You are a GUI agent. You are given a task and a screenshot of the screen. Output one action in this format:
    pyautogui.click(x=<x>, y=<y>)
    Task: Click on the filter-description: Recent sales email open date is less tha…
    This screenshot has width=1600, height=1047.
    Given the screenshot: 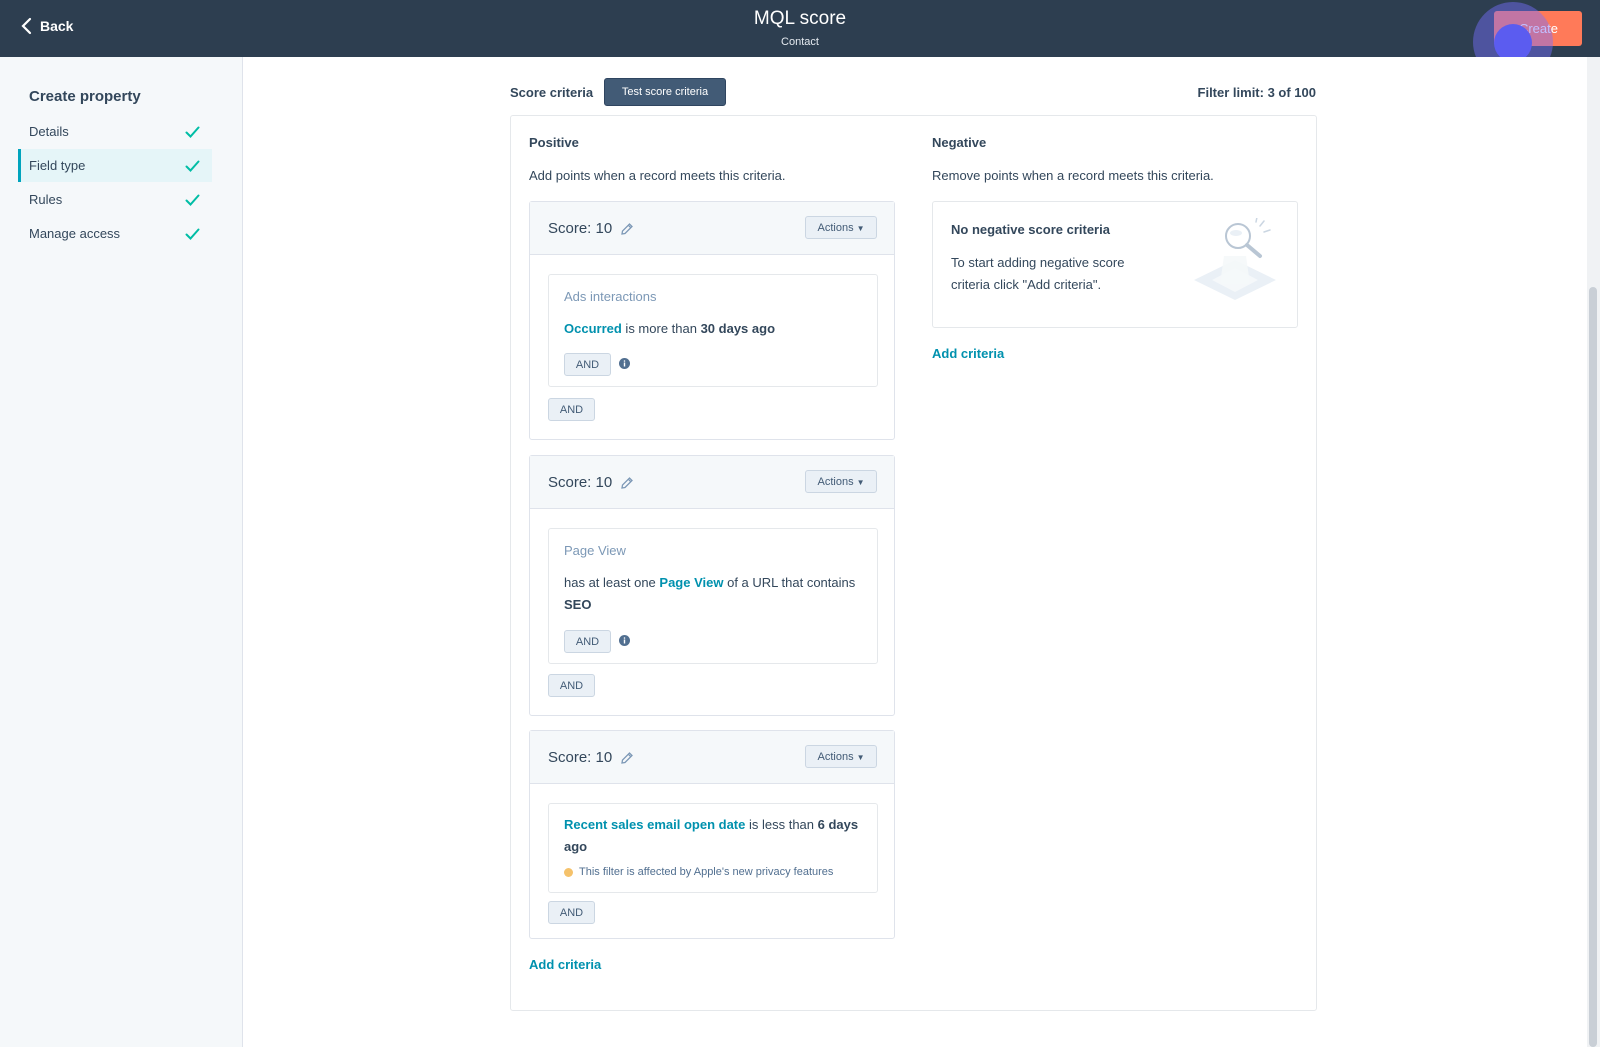 What is the action you would take?
    pyautogui.click(x=719, y=836)
    